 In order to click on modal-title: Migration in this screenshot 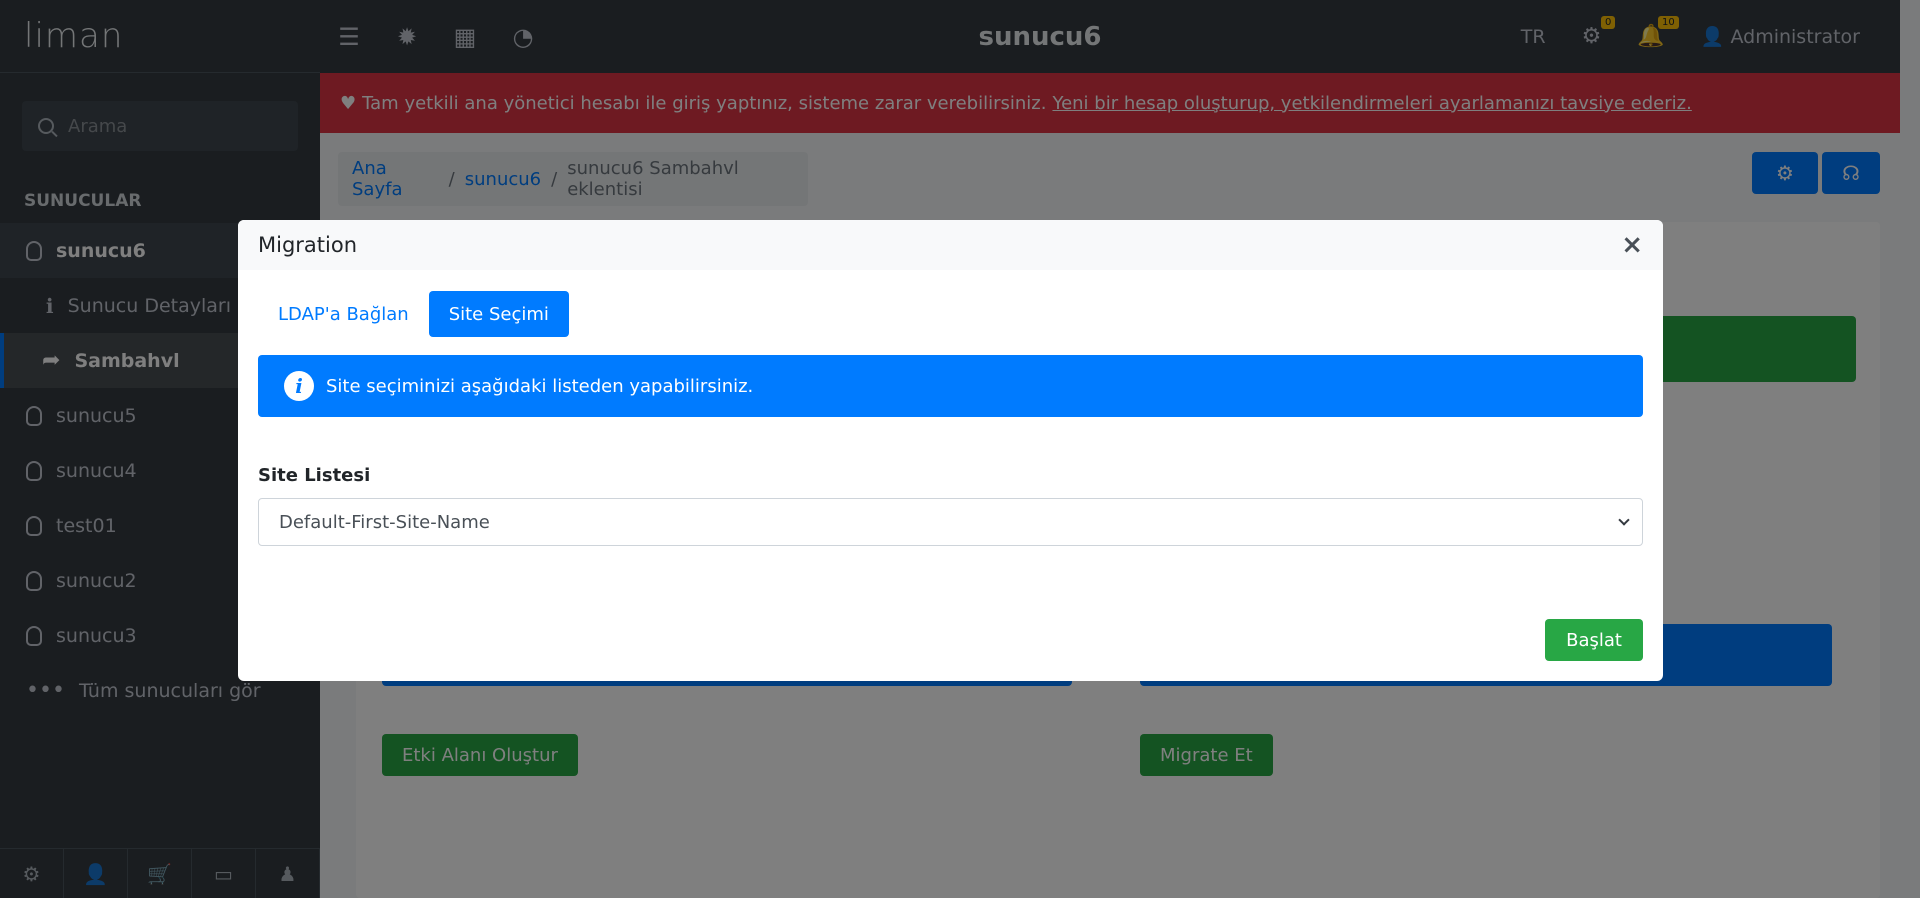, I will do `click(308, 245)`.